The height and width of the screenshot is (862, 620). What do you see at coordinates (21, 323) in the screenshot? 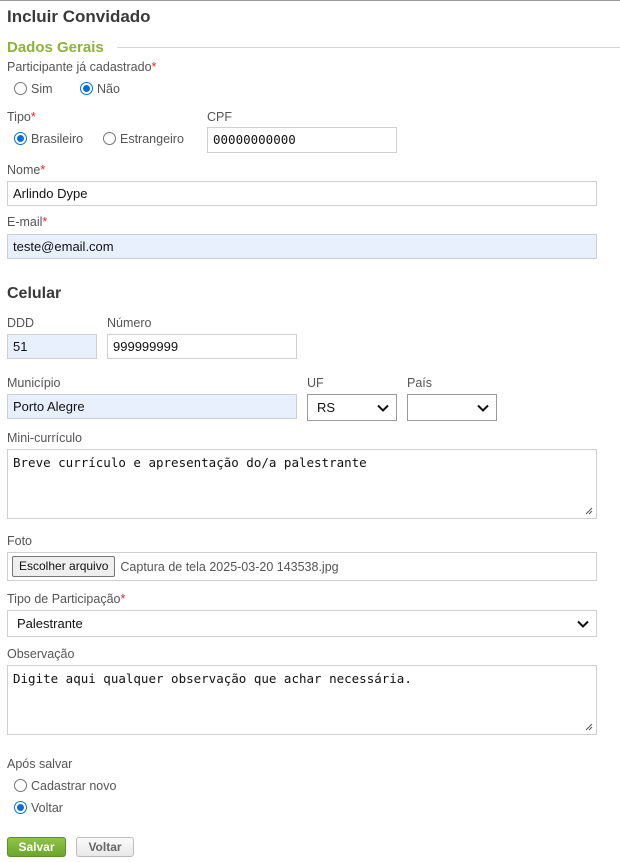
I see `ddd-label: DDD` at bounding box center [21, 323].